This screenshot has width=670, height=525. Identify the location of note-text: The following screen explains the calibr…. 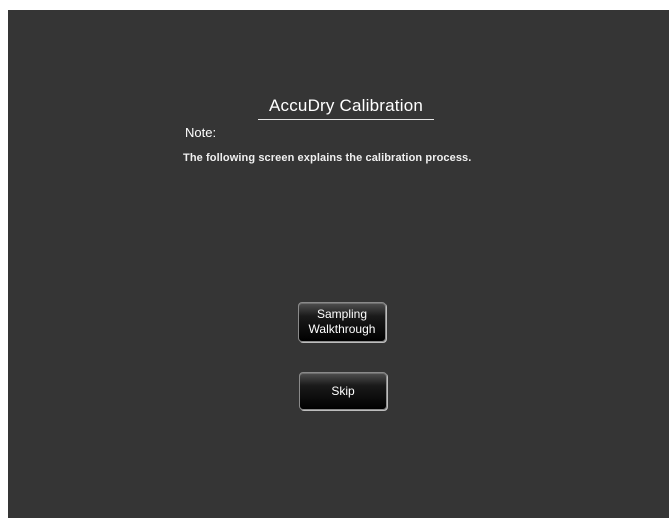
(327, 158).